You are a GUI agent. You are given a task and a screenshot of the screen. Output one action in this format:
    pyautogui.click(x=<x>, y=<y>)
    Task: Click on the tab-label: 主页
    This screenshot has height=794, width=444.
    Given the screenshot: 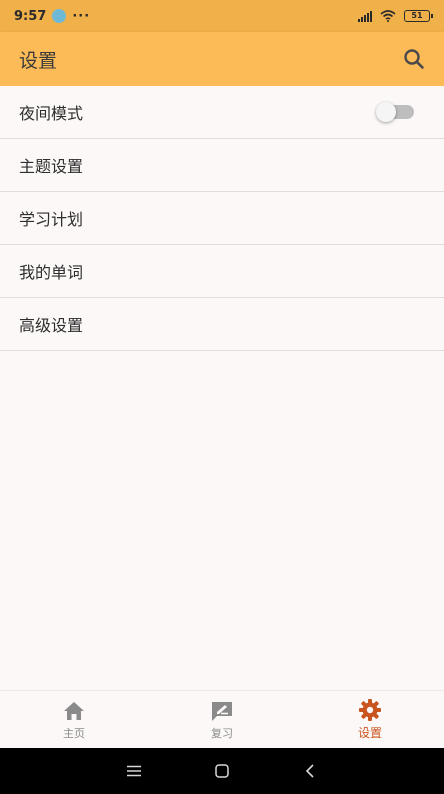 What is the action you would take?
    pyautogui.click(x=74, y=733)
    